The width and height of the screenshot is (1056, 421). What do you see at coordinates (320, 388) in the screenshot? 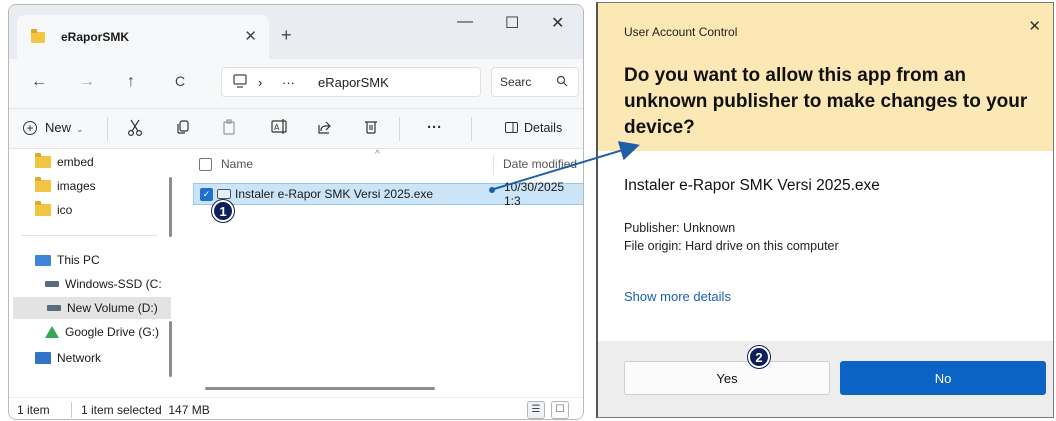
I see `horizontal-scrollbar` at bounding box center [320, 388].